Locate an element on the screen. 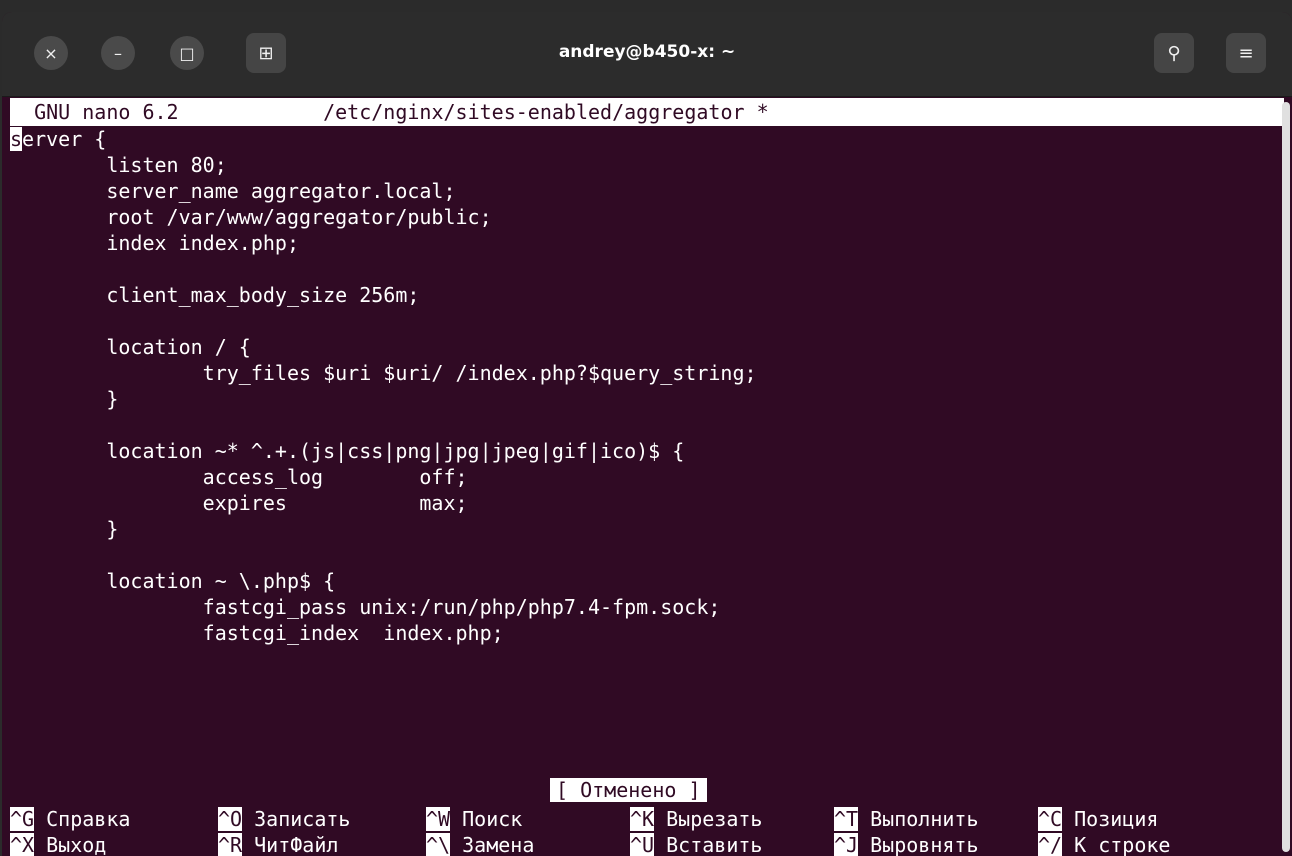 This screenshot has height=856, width=1292. text-cursor: s is located at coordinates (16, 139).